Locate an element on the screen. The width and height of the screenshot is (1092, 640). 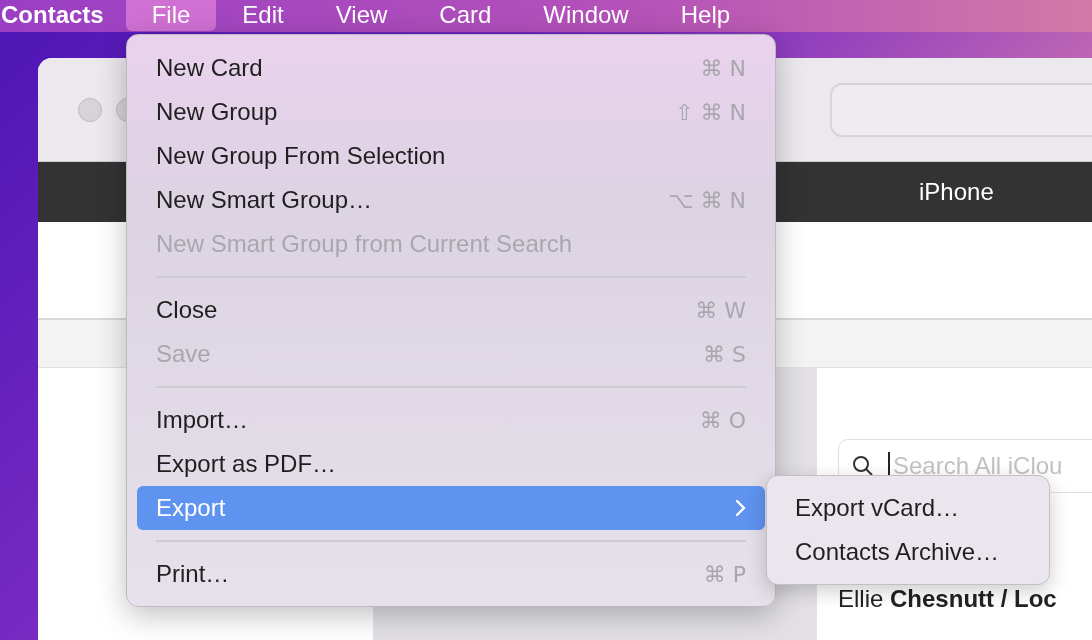
shortcut-label: ⌘ O is located at coordinates (722, 420).